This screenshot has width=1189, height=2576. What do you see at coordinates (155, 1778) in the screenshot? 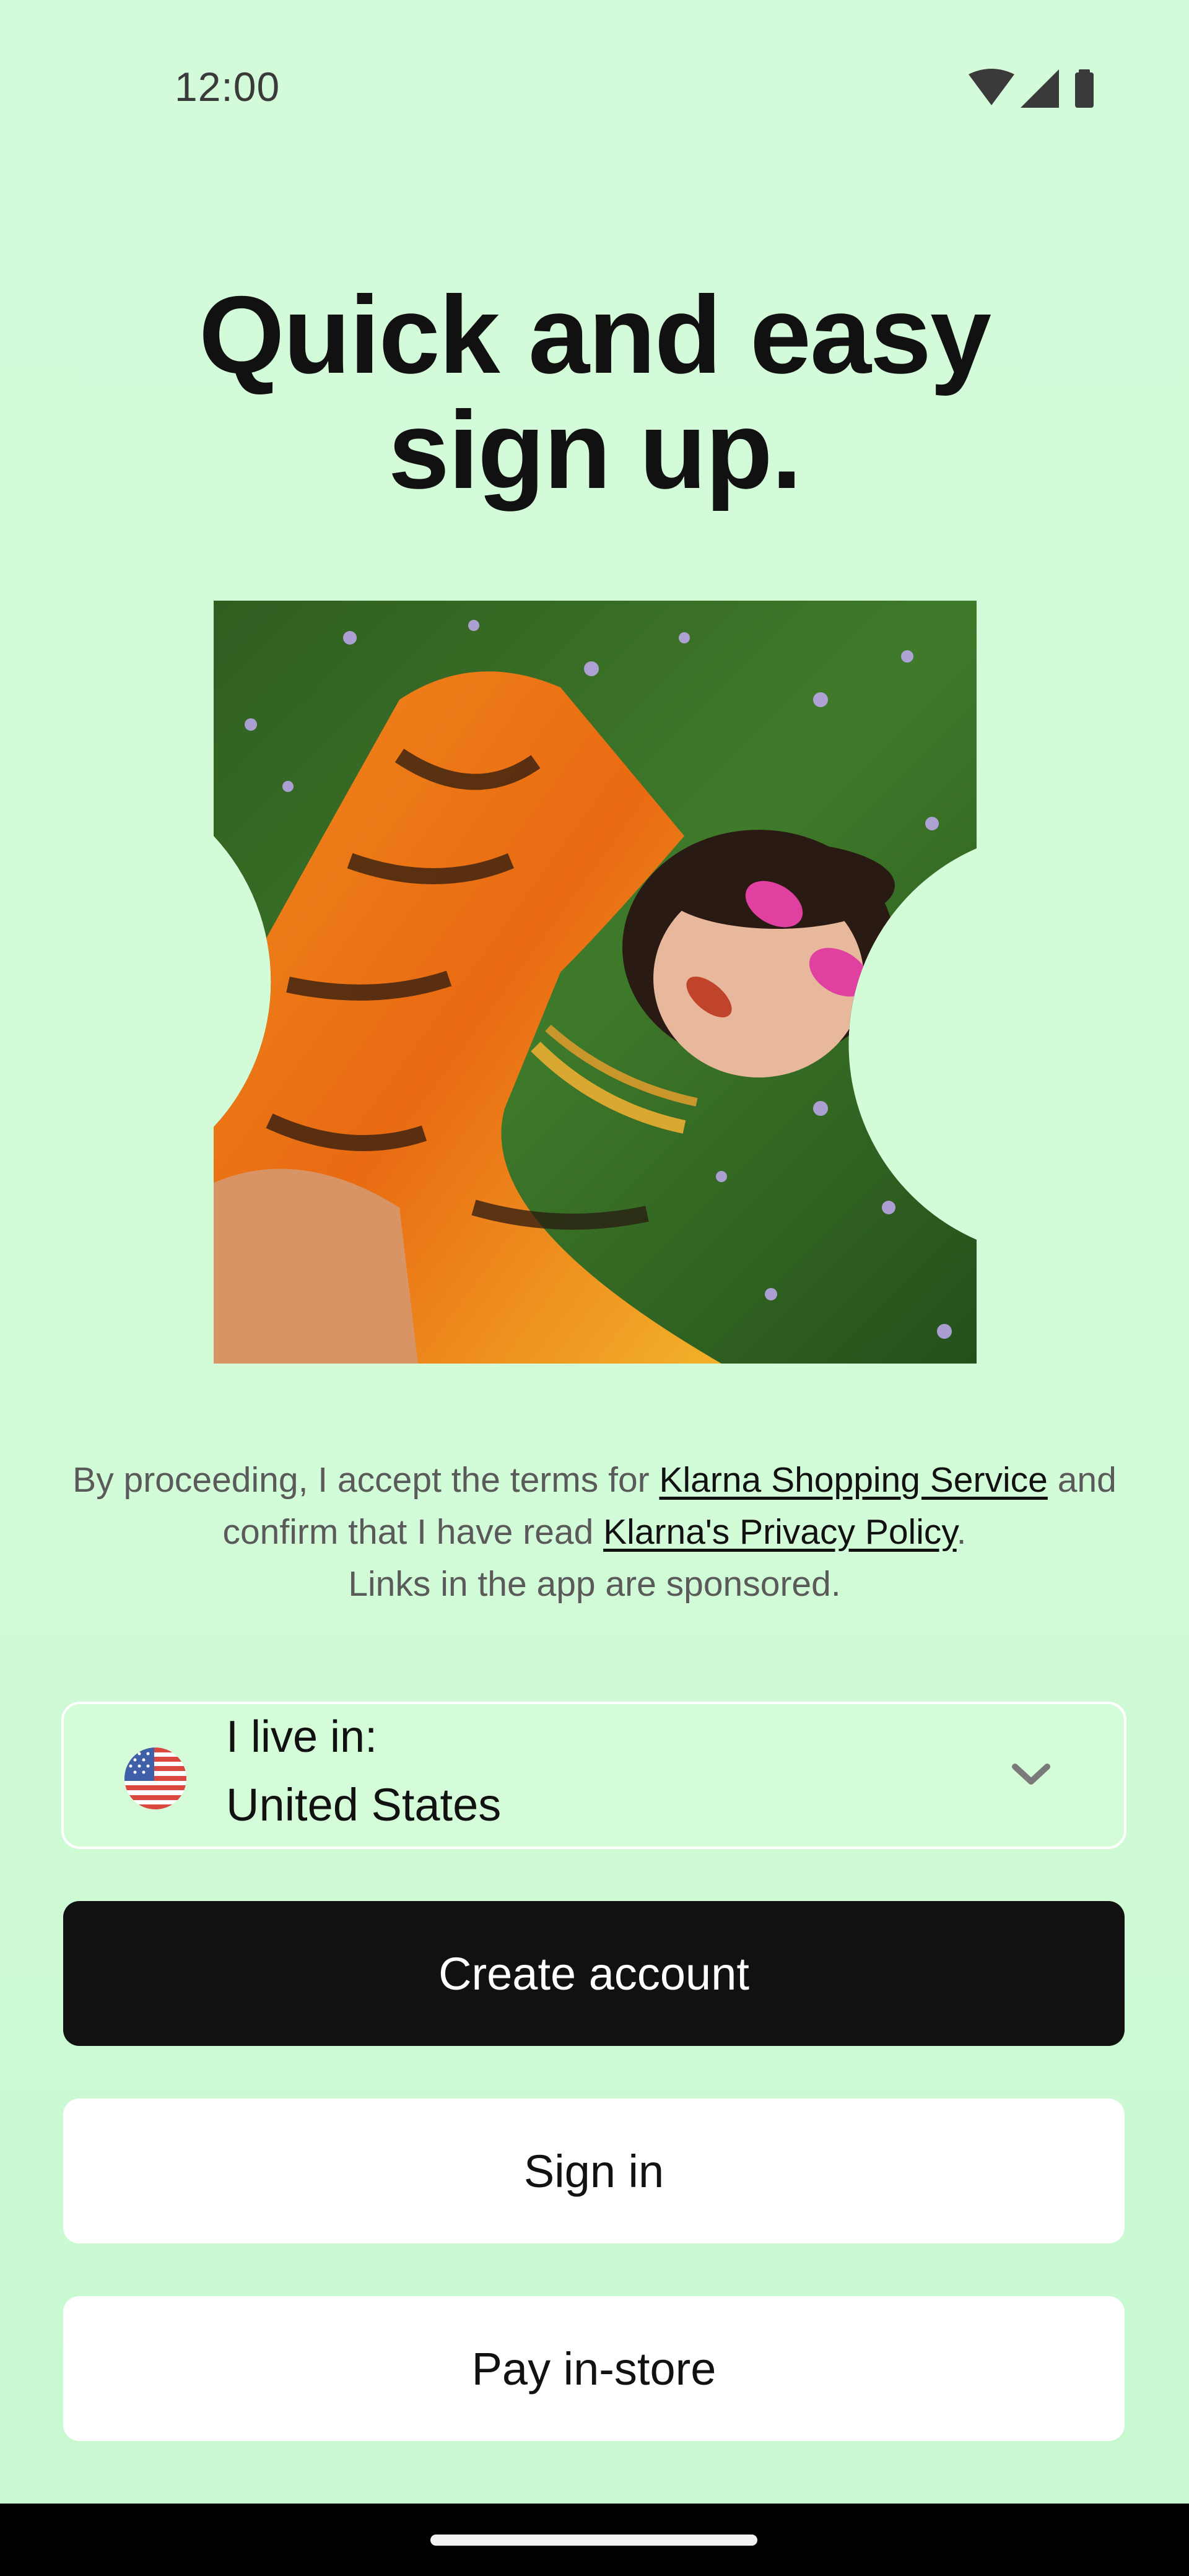
I see `us-flag-icon` at bounding box center [155, 1778].